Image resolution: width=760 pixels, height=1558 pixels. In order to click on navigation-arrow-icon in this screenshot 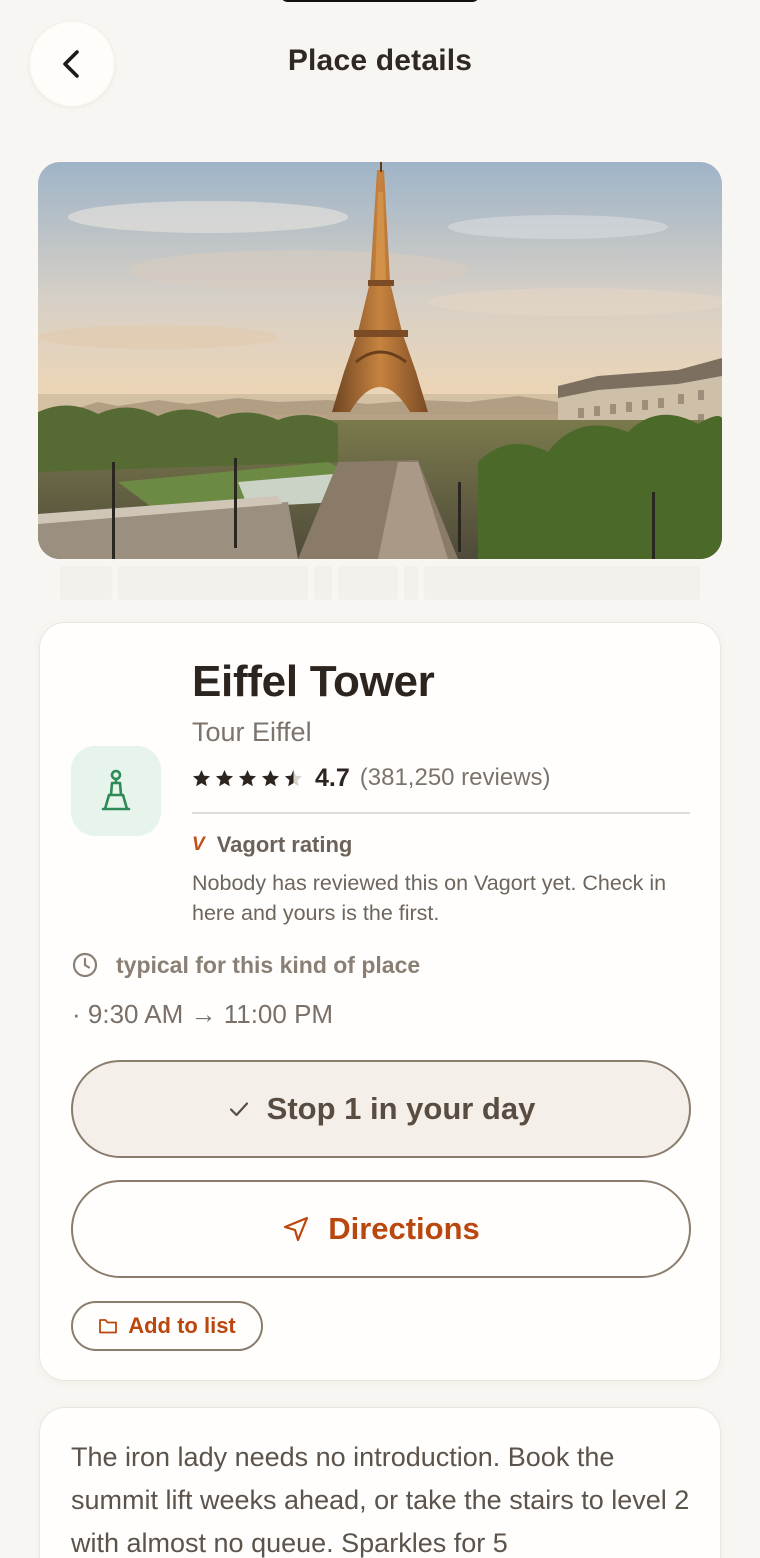, I will do `click(296, 1229)`.